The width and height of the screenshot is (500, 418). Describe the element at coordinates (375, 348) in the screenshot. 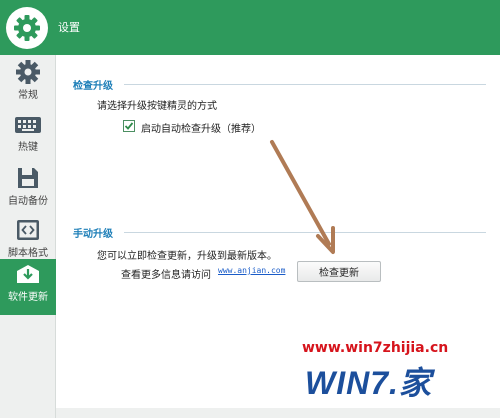

I see `watermark-url: www.win7zhijia.cn` at that location.